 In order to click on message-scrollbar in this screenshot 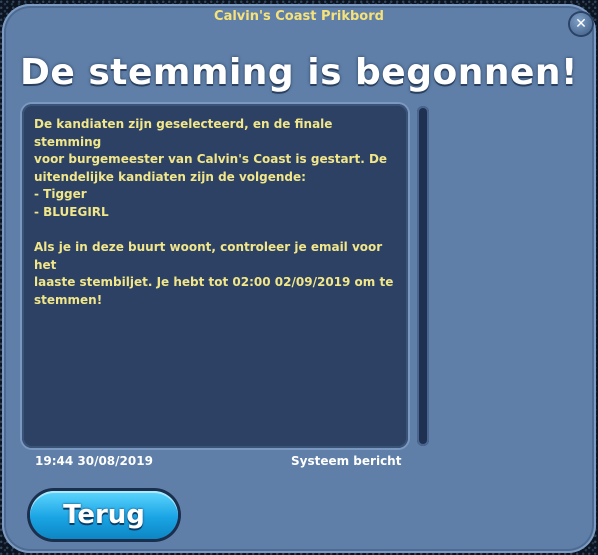, I will do `click(423, 276)`.